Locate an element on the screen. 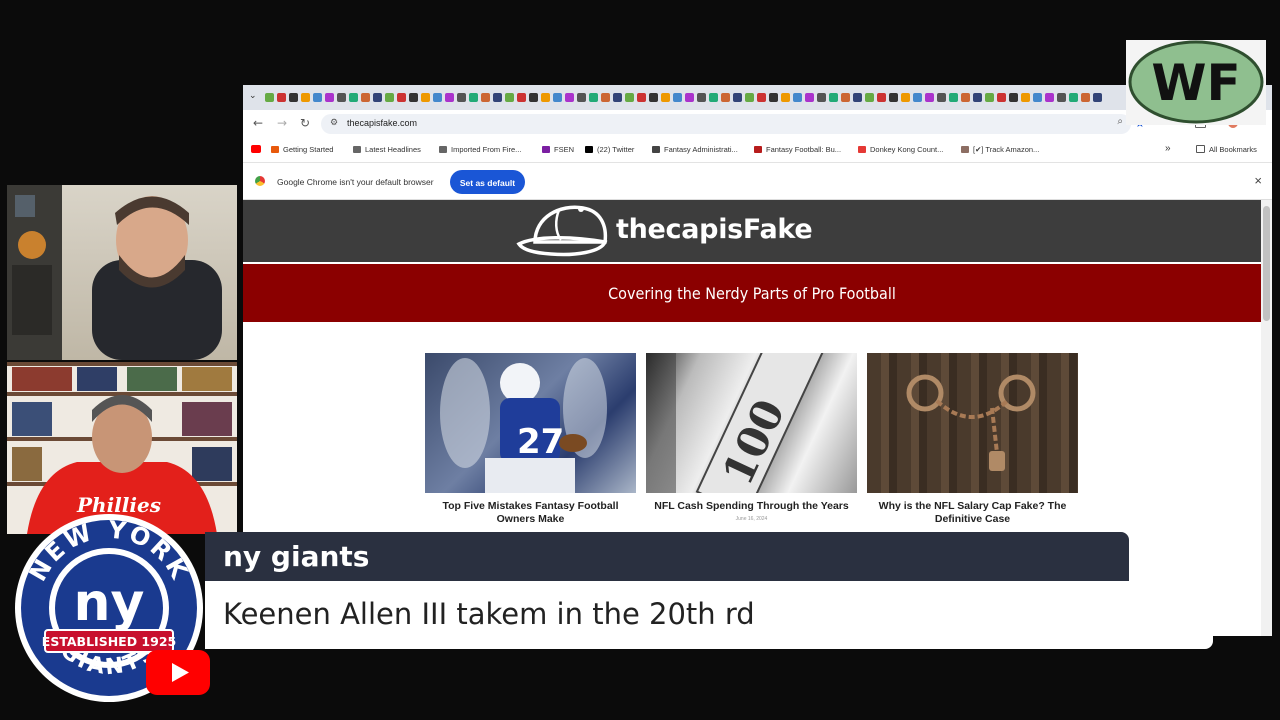 The image size is (1280, 720). tab-strip is located at coordinates (683, 97).